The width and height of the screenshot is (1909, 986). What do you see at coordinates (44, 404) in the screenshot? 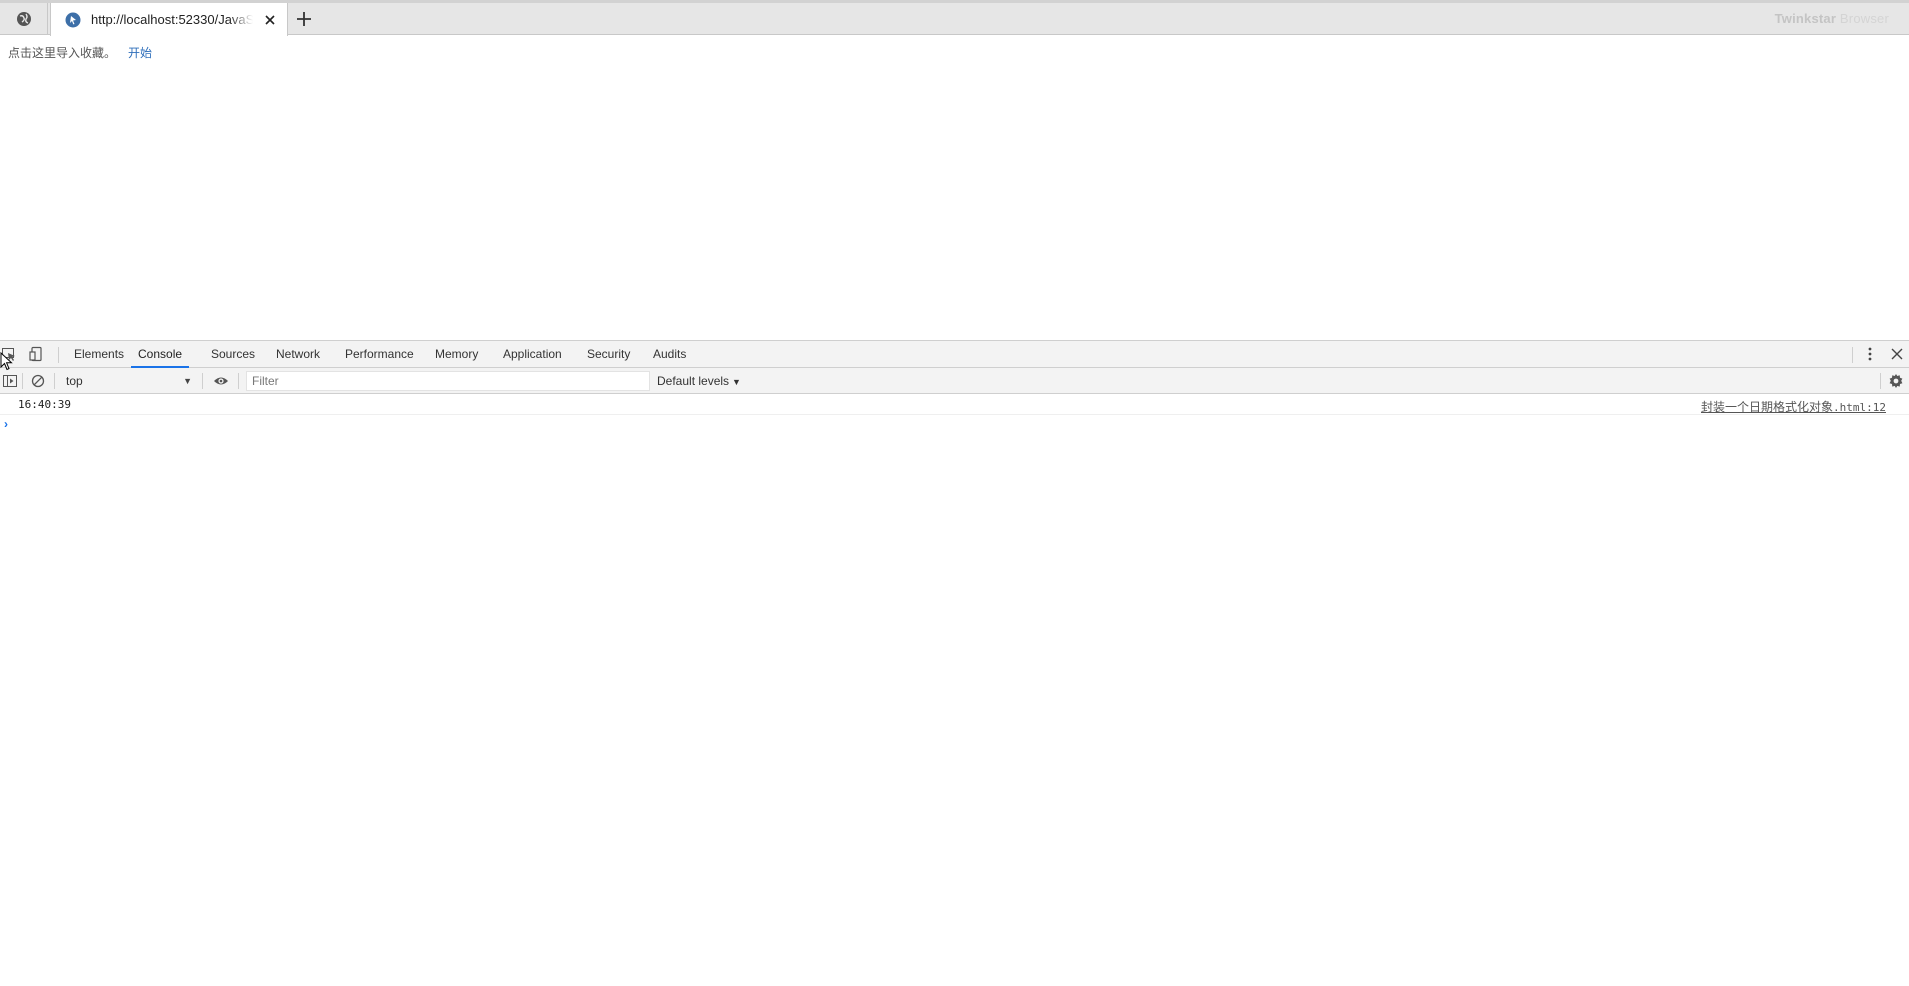
I see `console-message-text: 16:40:39` at bounding box center [44, 404].